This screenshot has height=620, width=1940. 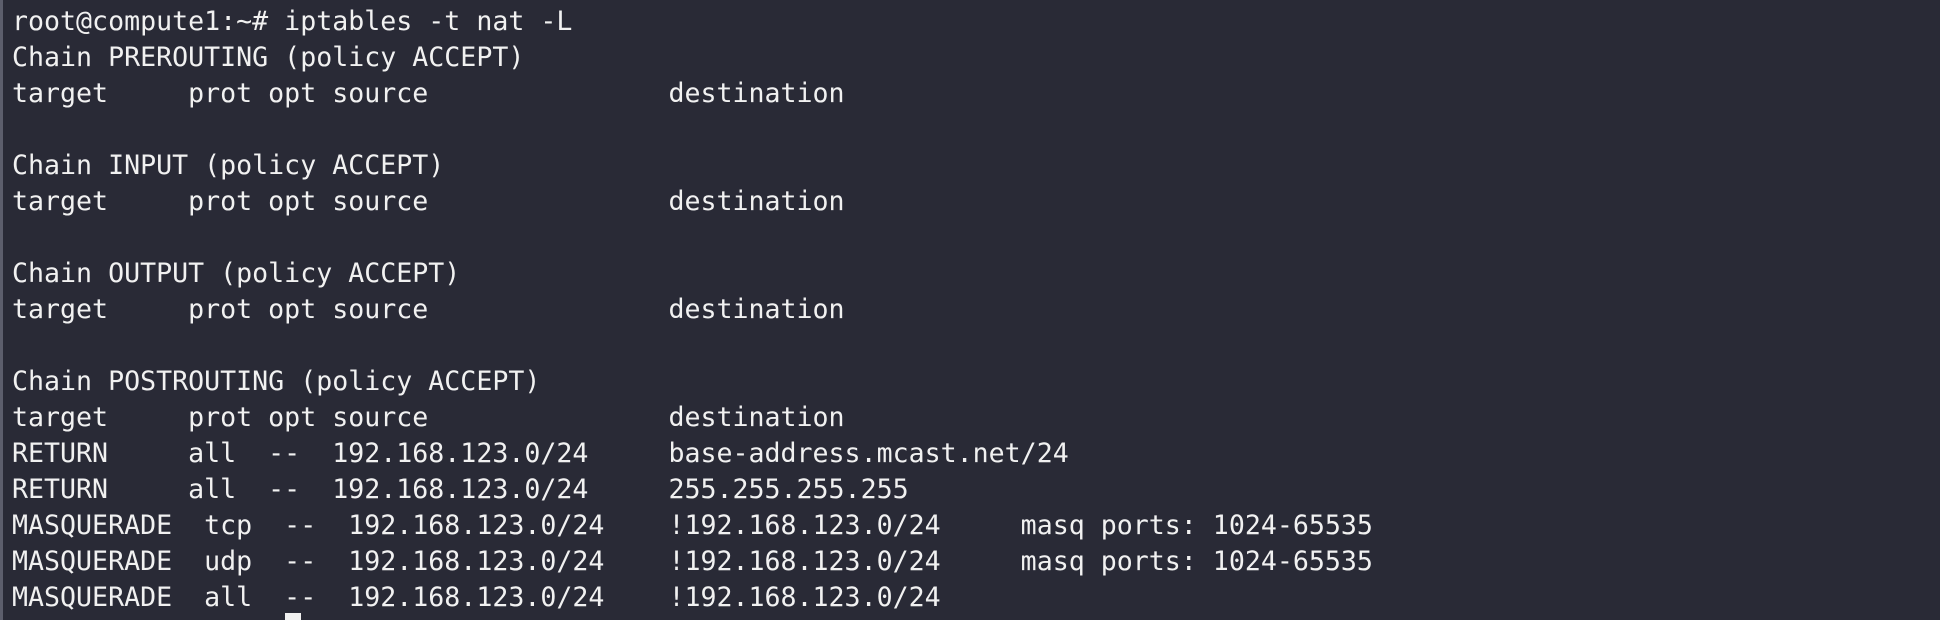 I want to click on text-cursor, so click(x=293, y=616).